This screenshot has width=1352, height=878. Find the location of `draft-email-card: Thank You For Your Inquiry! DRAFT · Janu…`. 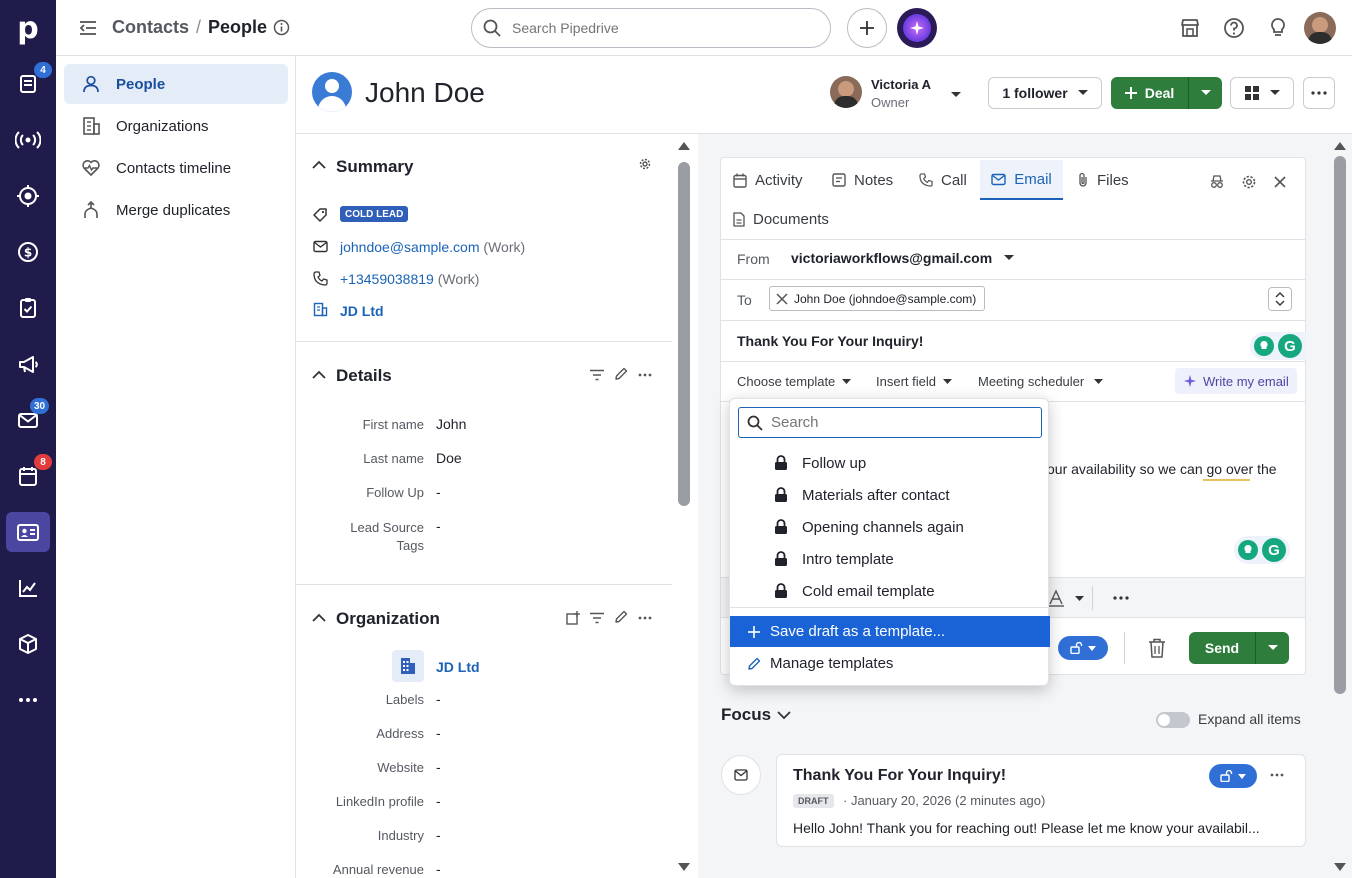

draft-email-card: Thank You For Your Inquiry! DRAFT · Janu… is located at coordinates (1041, 800).